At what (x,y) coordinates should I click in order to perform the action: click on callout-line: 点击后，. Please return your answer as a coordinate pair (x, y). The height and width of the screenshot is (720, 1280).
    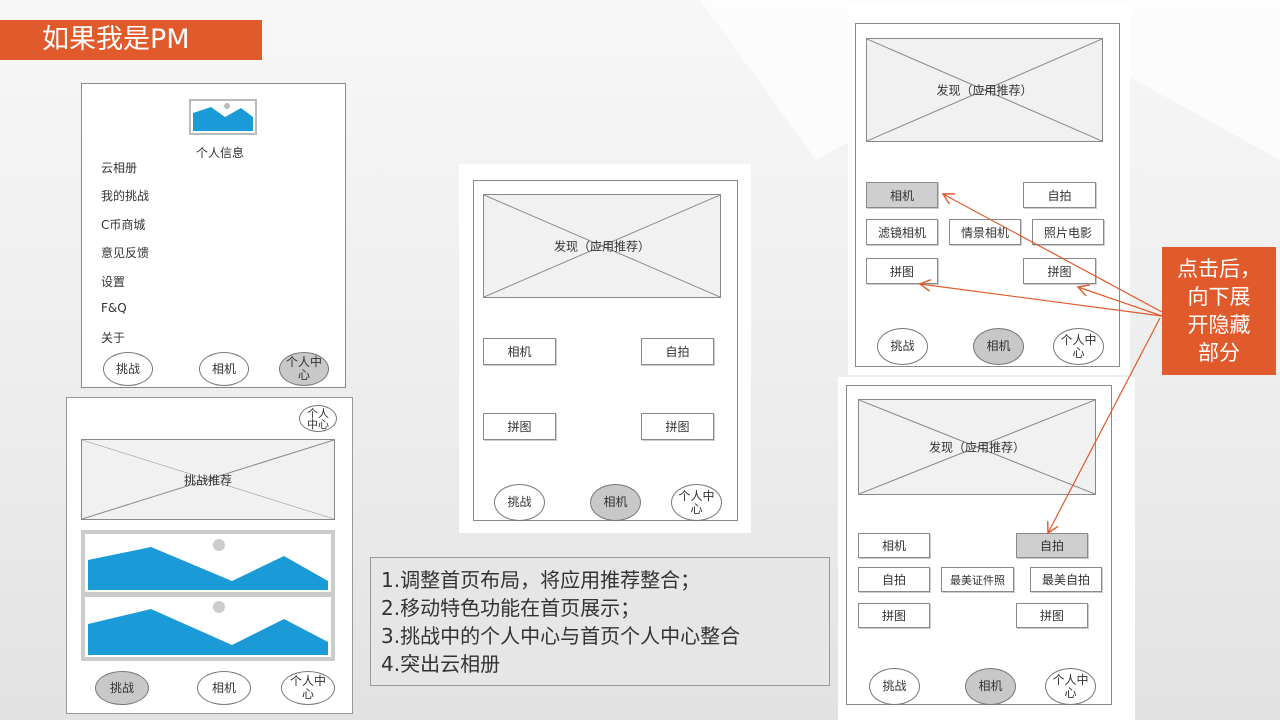
    Looking at the image, I should click on (1219, 269).